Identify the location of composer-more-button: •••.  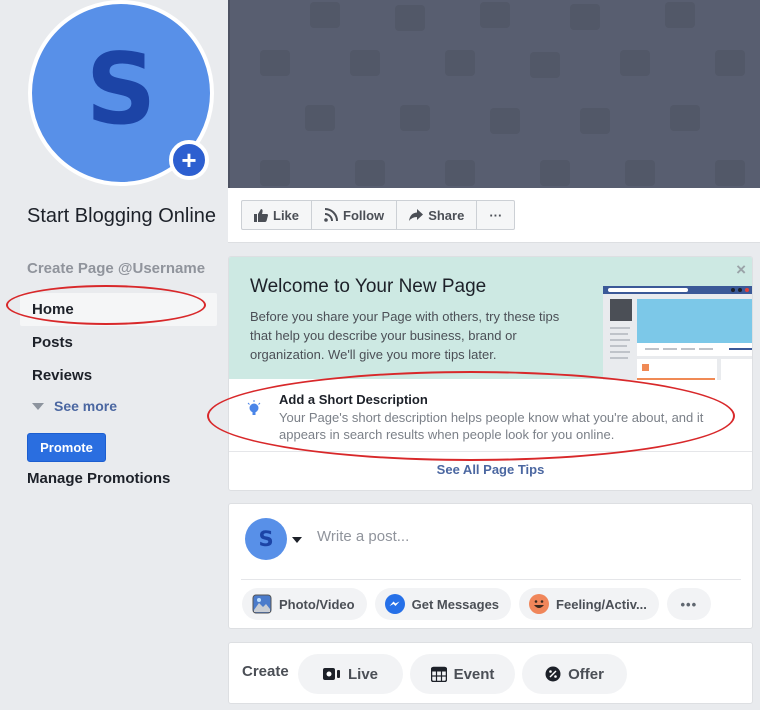
(688, 604).